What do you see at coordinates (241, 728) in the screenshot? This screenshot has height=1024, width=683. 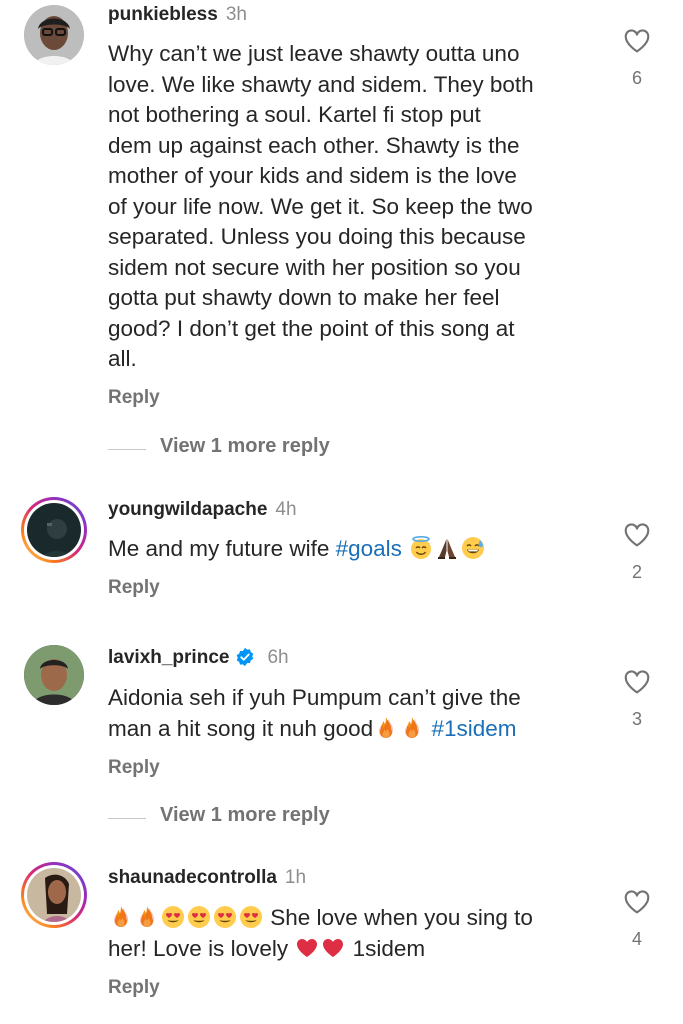 I see `comment-line: man a hit song it nuh good` at bounding box center [241, 728].